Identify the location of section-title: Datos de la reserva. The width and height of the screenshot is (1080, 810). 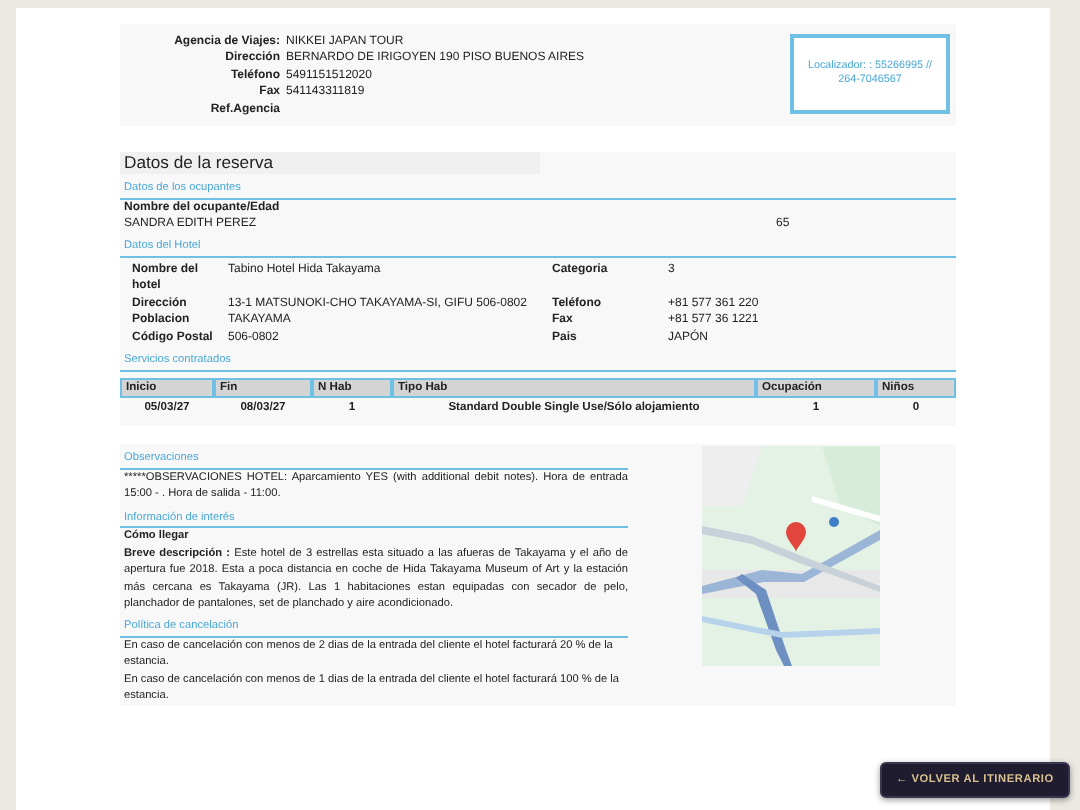
(330, 163).